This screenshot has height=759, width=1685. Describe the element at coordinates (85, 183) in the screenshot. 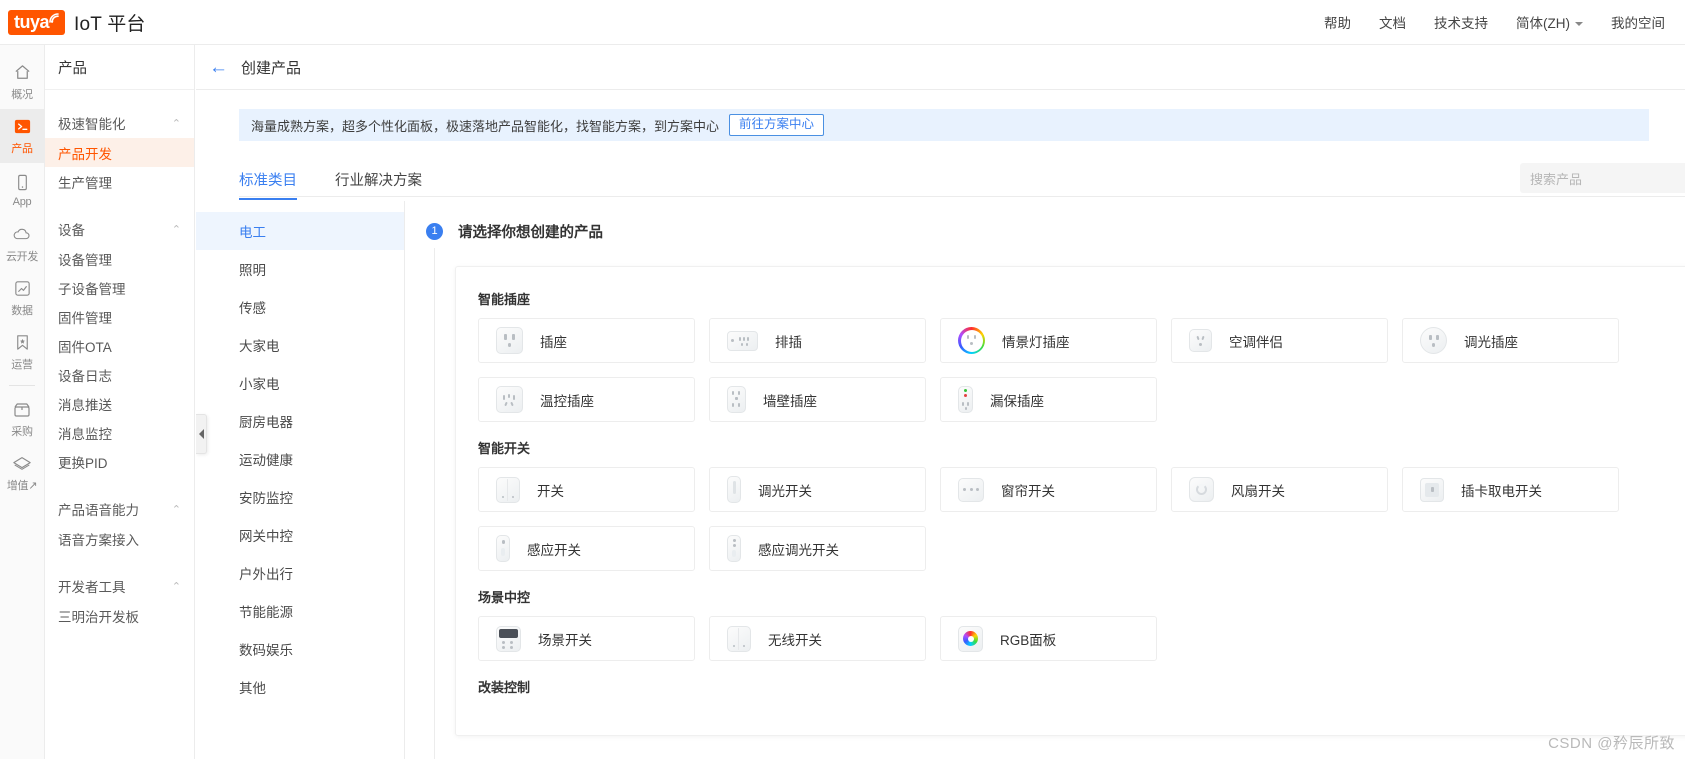

I see `sidebar-item-label: 生产管理` at that location.